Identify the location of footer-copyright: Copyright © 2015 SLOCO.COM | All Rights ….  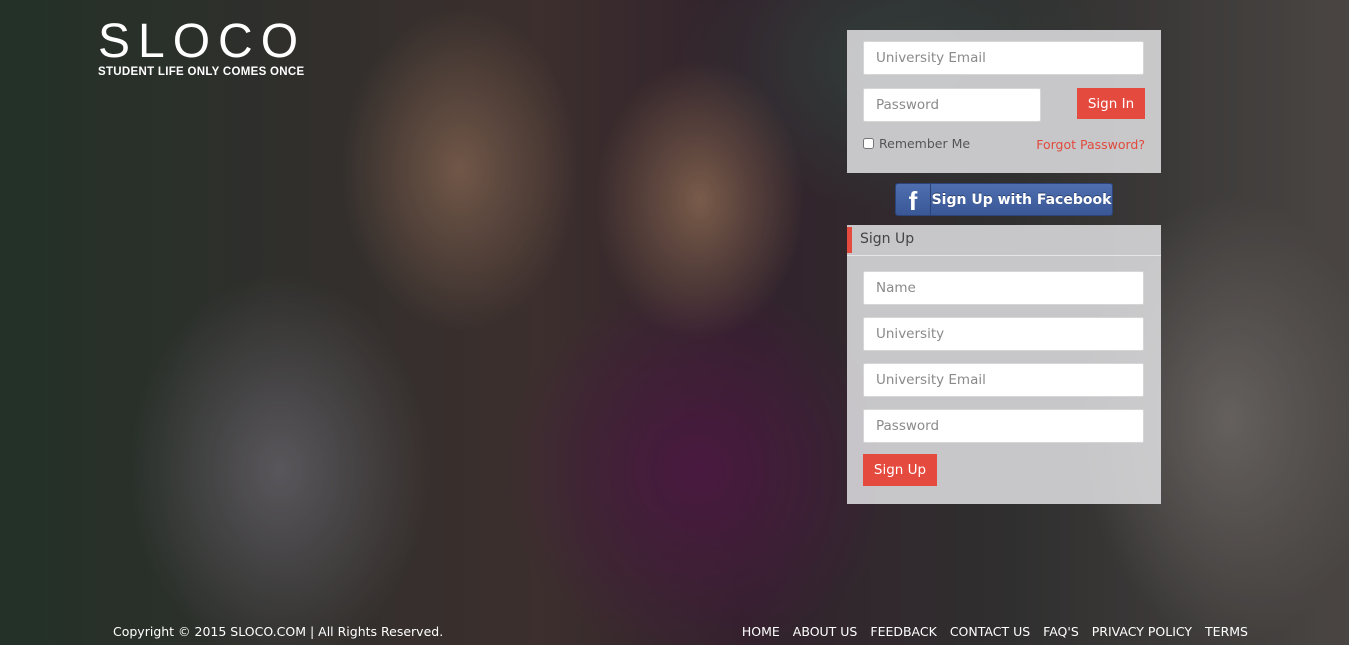
(278, 631).